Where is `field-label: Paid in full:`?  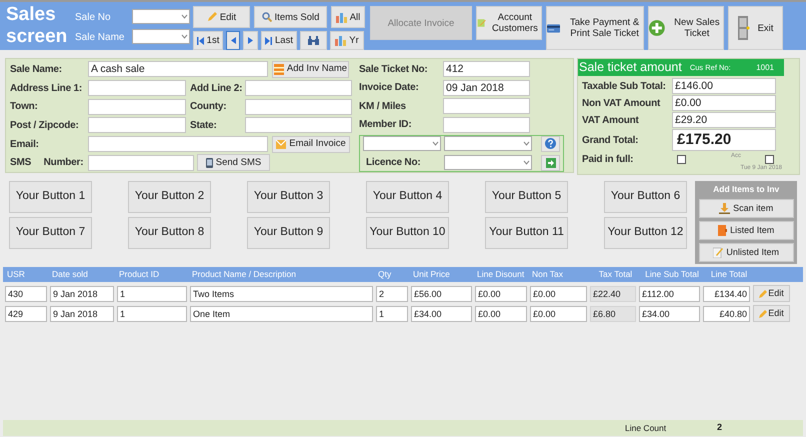
field-label: Paid in full: is located at coordinates (608, 159).